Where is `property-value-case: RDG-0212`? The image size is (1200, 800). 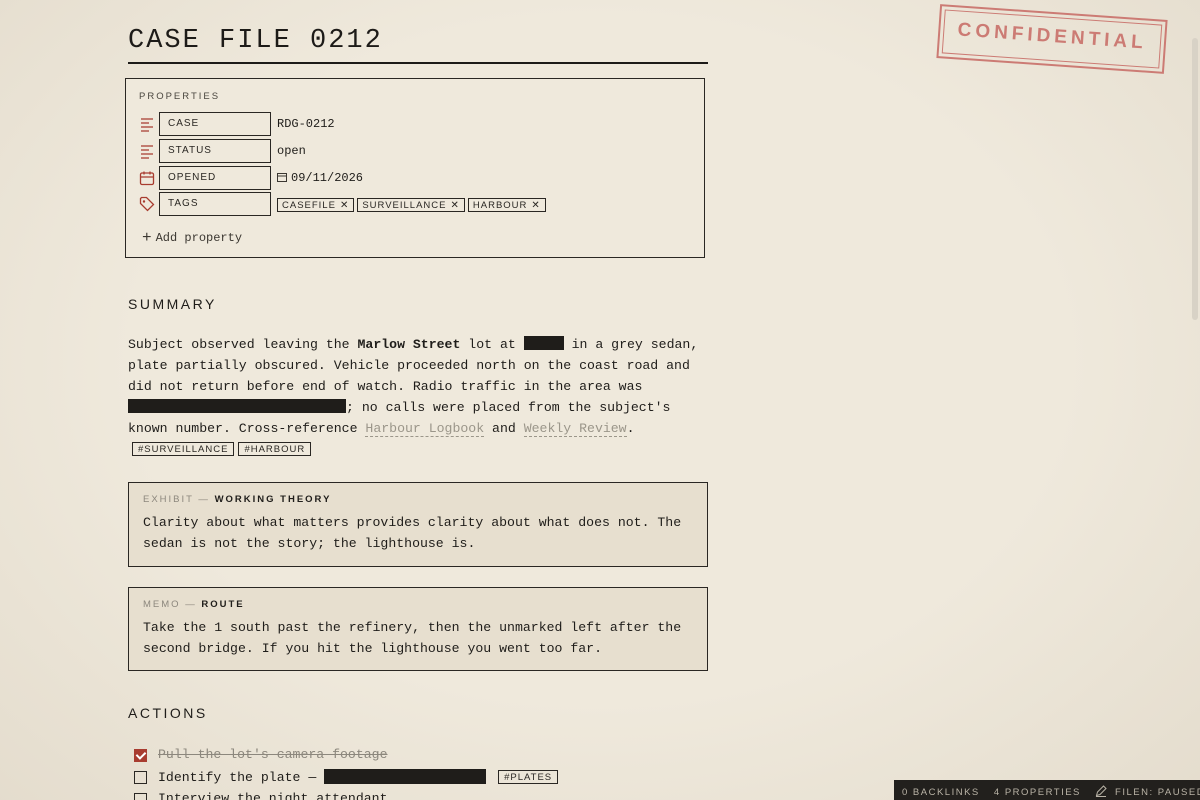
property-value-case: RDG-0212 is located at coordinates (306, 124).